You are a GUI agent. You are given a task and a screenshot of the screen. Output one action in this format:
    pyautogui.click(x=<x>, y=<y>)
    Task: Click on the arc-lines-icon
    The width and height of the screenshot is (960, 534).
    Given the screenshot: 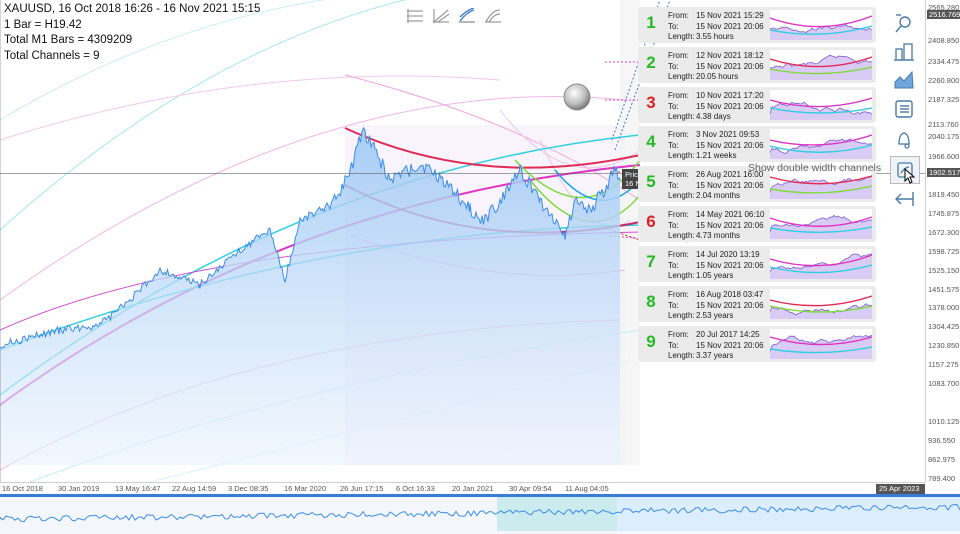 What is the action you would take?
    pyautogui.click(x=493, y=16)
    